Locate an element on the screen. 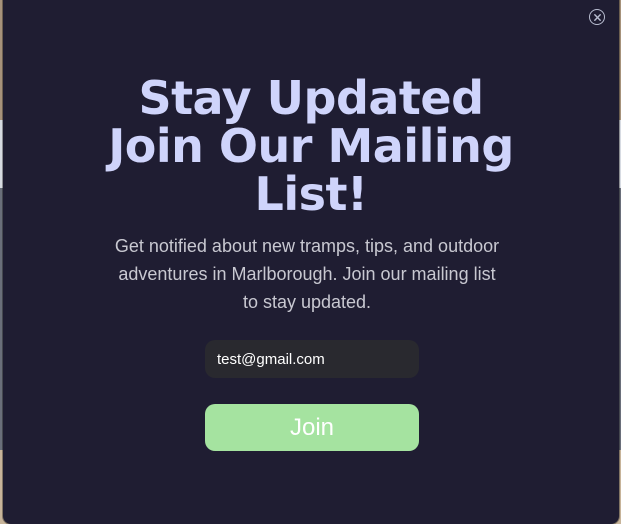  close-icon is located at coordinates (597, 17).